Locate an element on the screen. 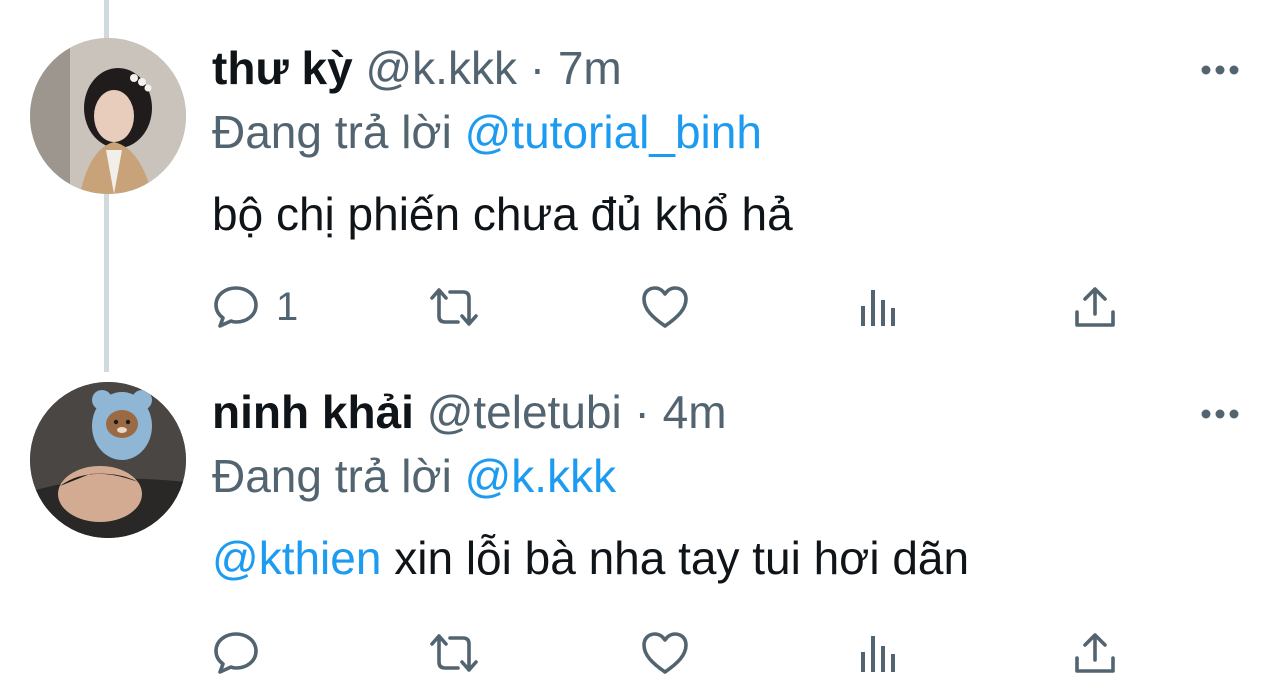 This screenshot has height=693, width=1284. reply-count: 1 is located at coordinates (287, 307).